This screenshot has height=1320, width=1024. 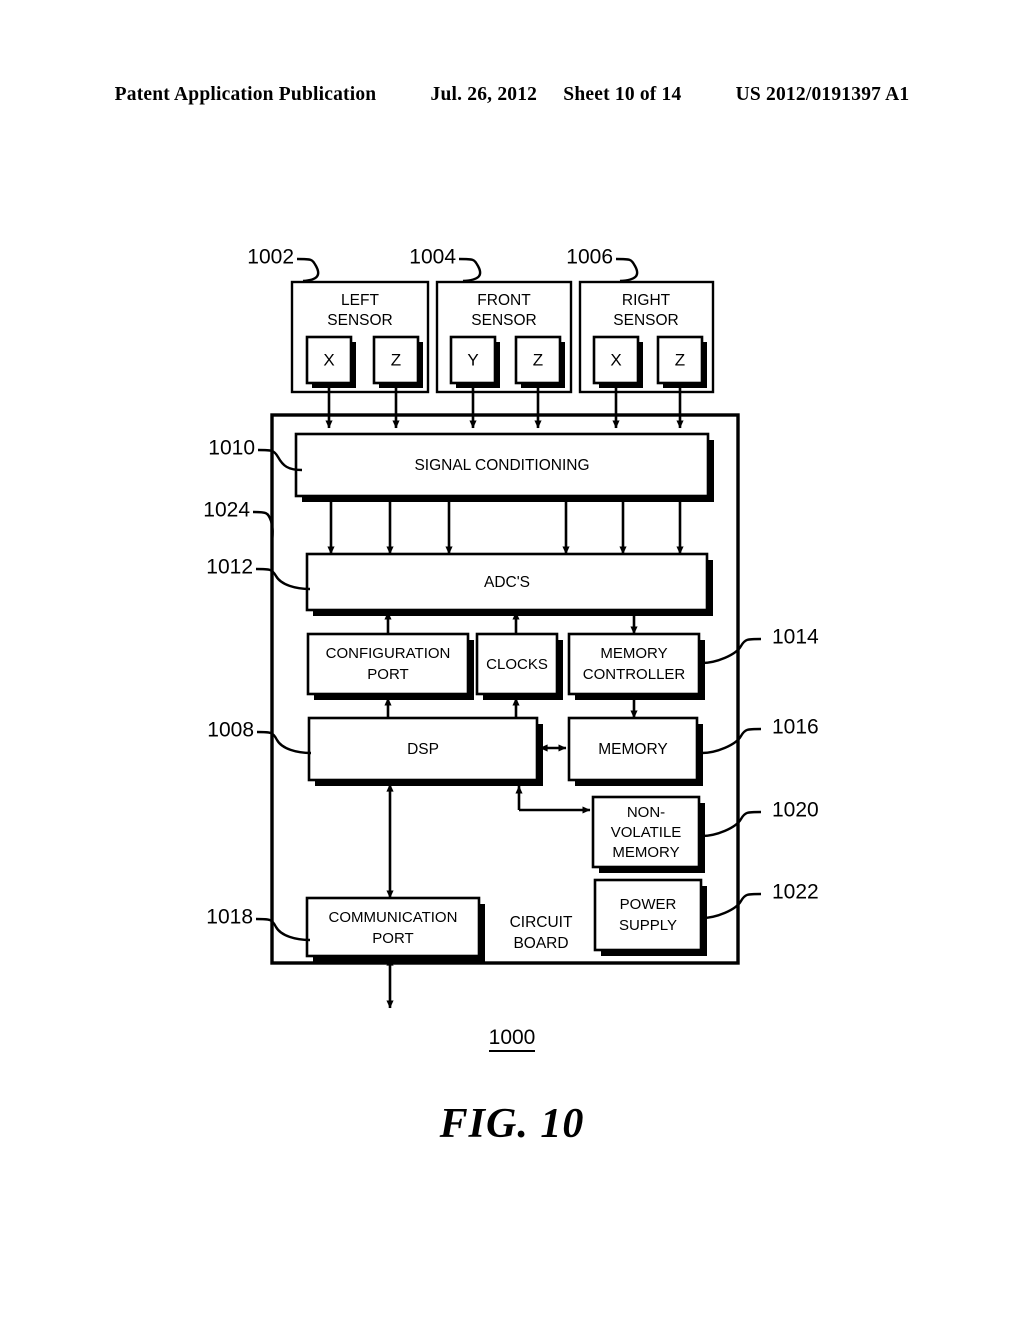 What do you see at coordinates (231, 448) in the screenshot?
I see `ref-1010: 1010` at bounding box center [231, 448].